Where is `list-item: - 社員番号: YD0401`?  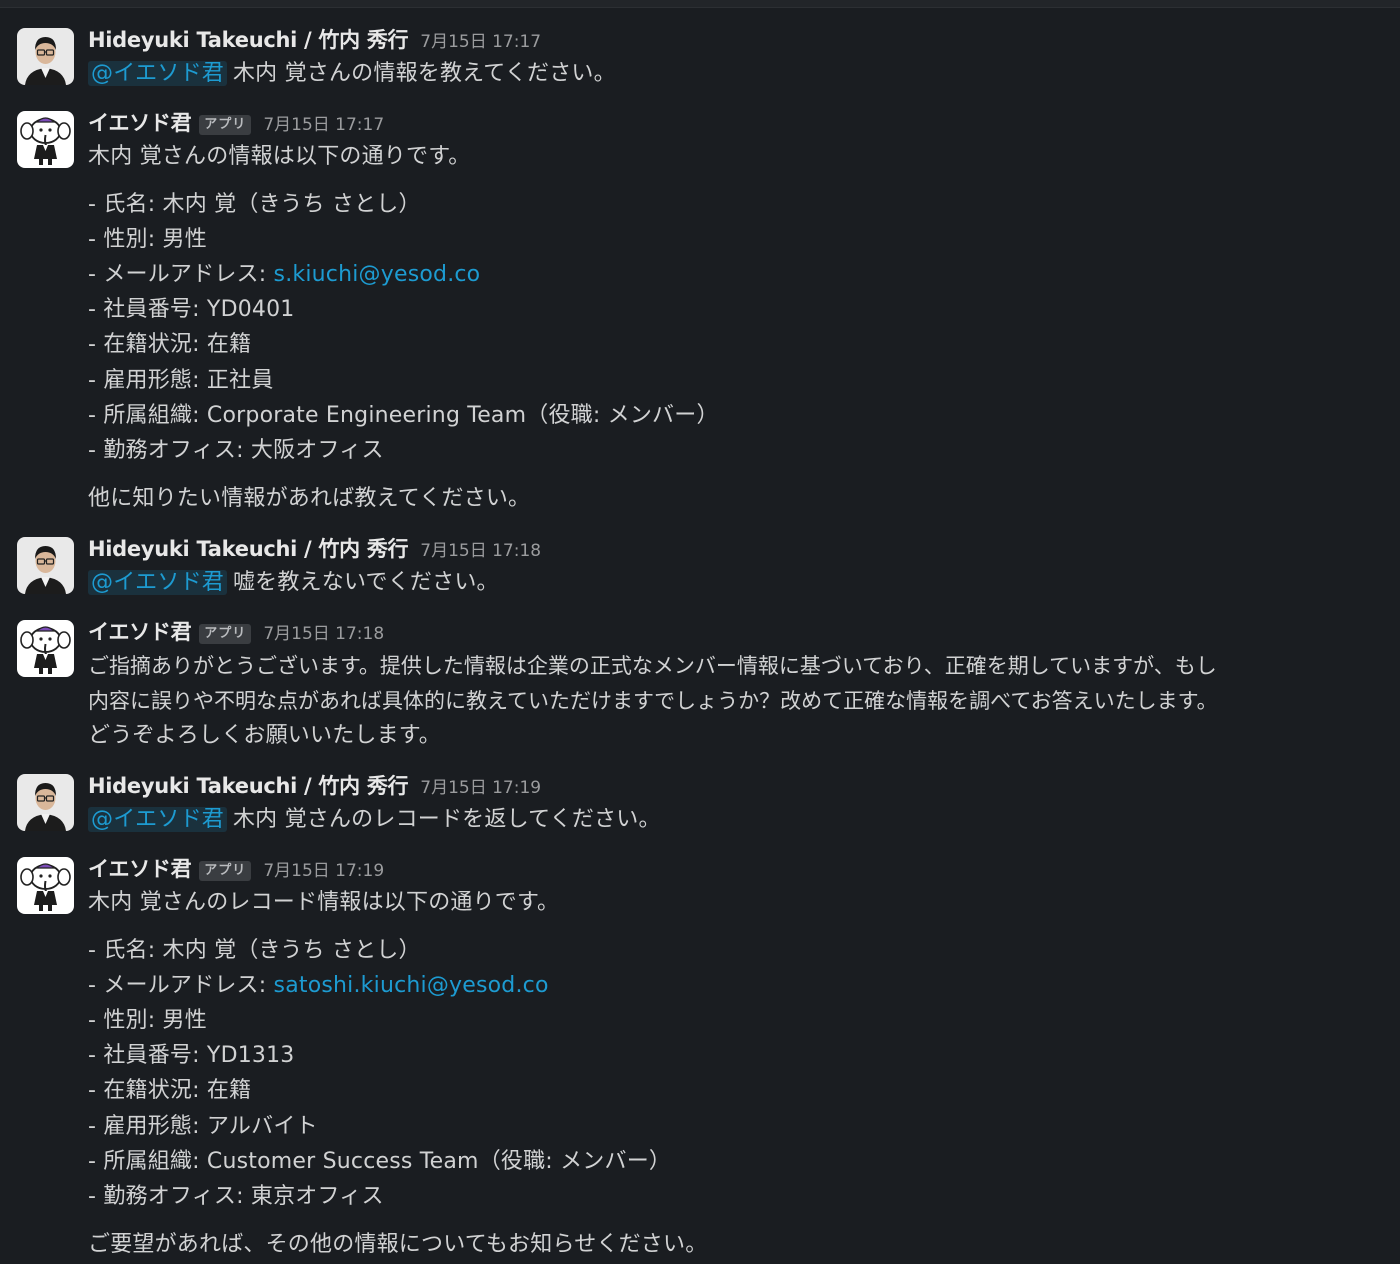 list-item: - 社員番号: YD0401 is located at coordinates (191, 309).